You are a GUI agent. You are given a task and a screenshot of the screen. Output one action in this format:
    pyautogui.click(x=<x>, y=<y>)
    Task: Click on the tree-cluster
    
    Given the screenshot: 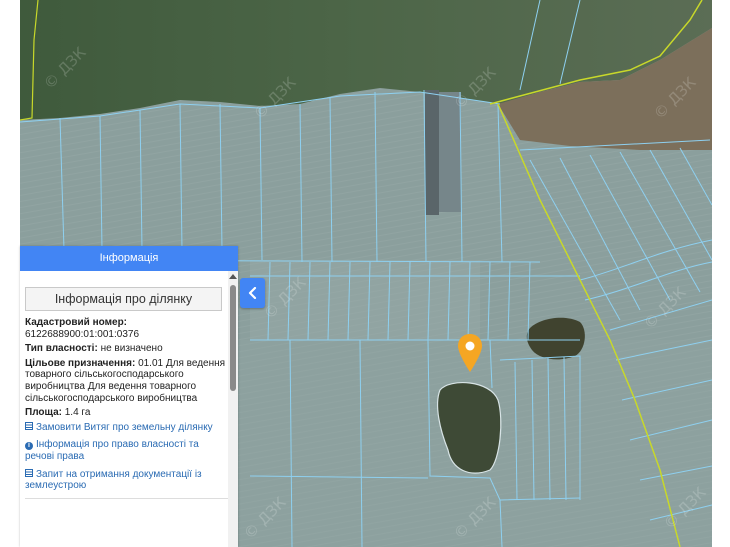 What is the action you would take?
    pyautogui.click(x=555, y=338)
    